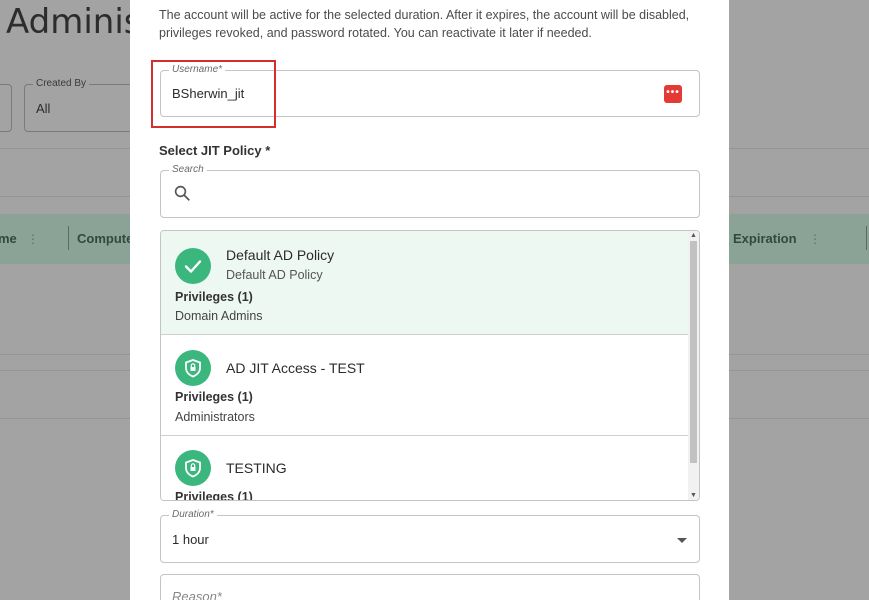 The height and width of the screenshot is (600, 869). Describe the element at coordinates (74, 22) in the screenshot. I see `page-title: Adminis` at that location.